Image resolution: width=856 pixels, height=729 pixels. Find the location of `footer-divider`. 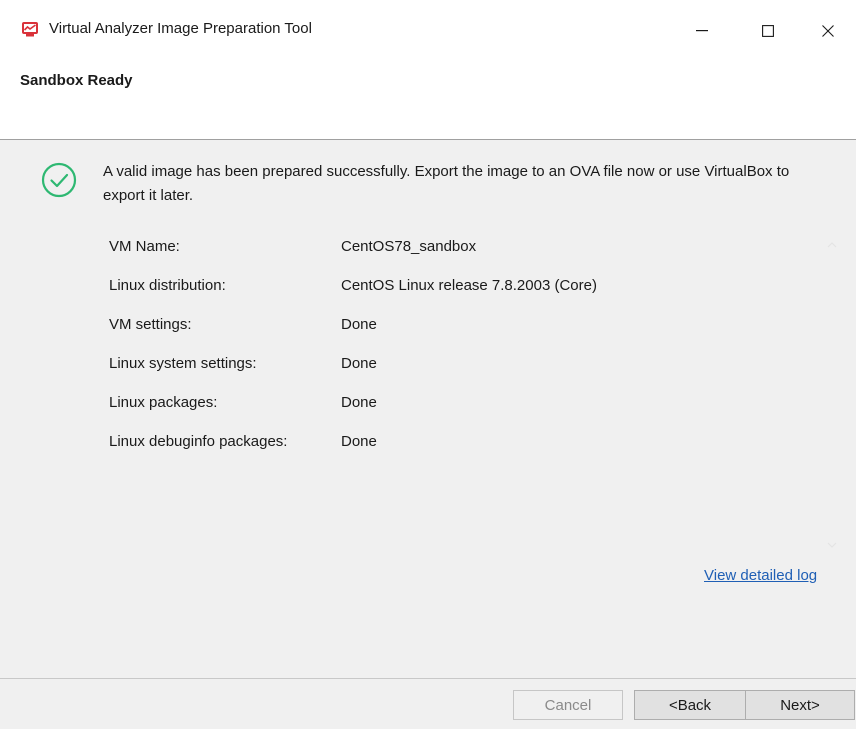

footer-divider is located at coordinates (428, 678).